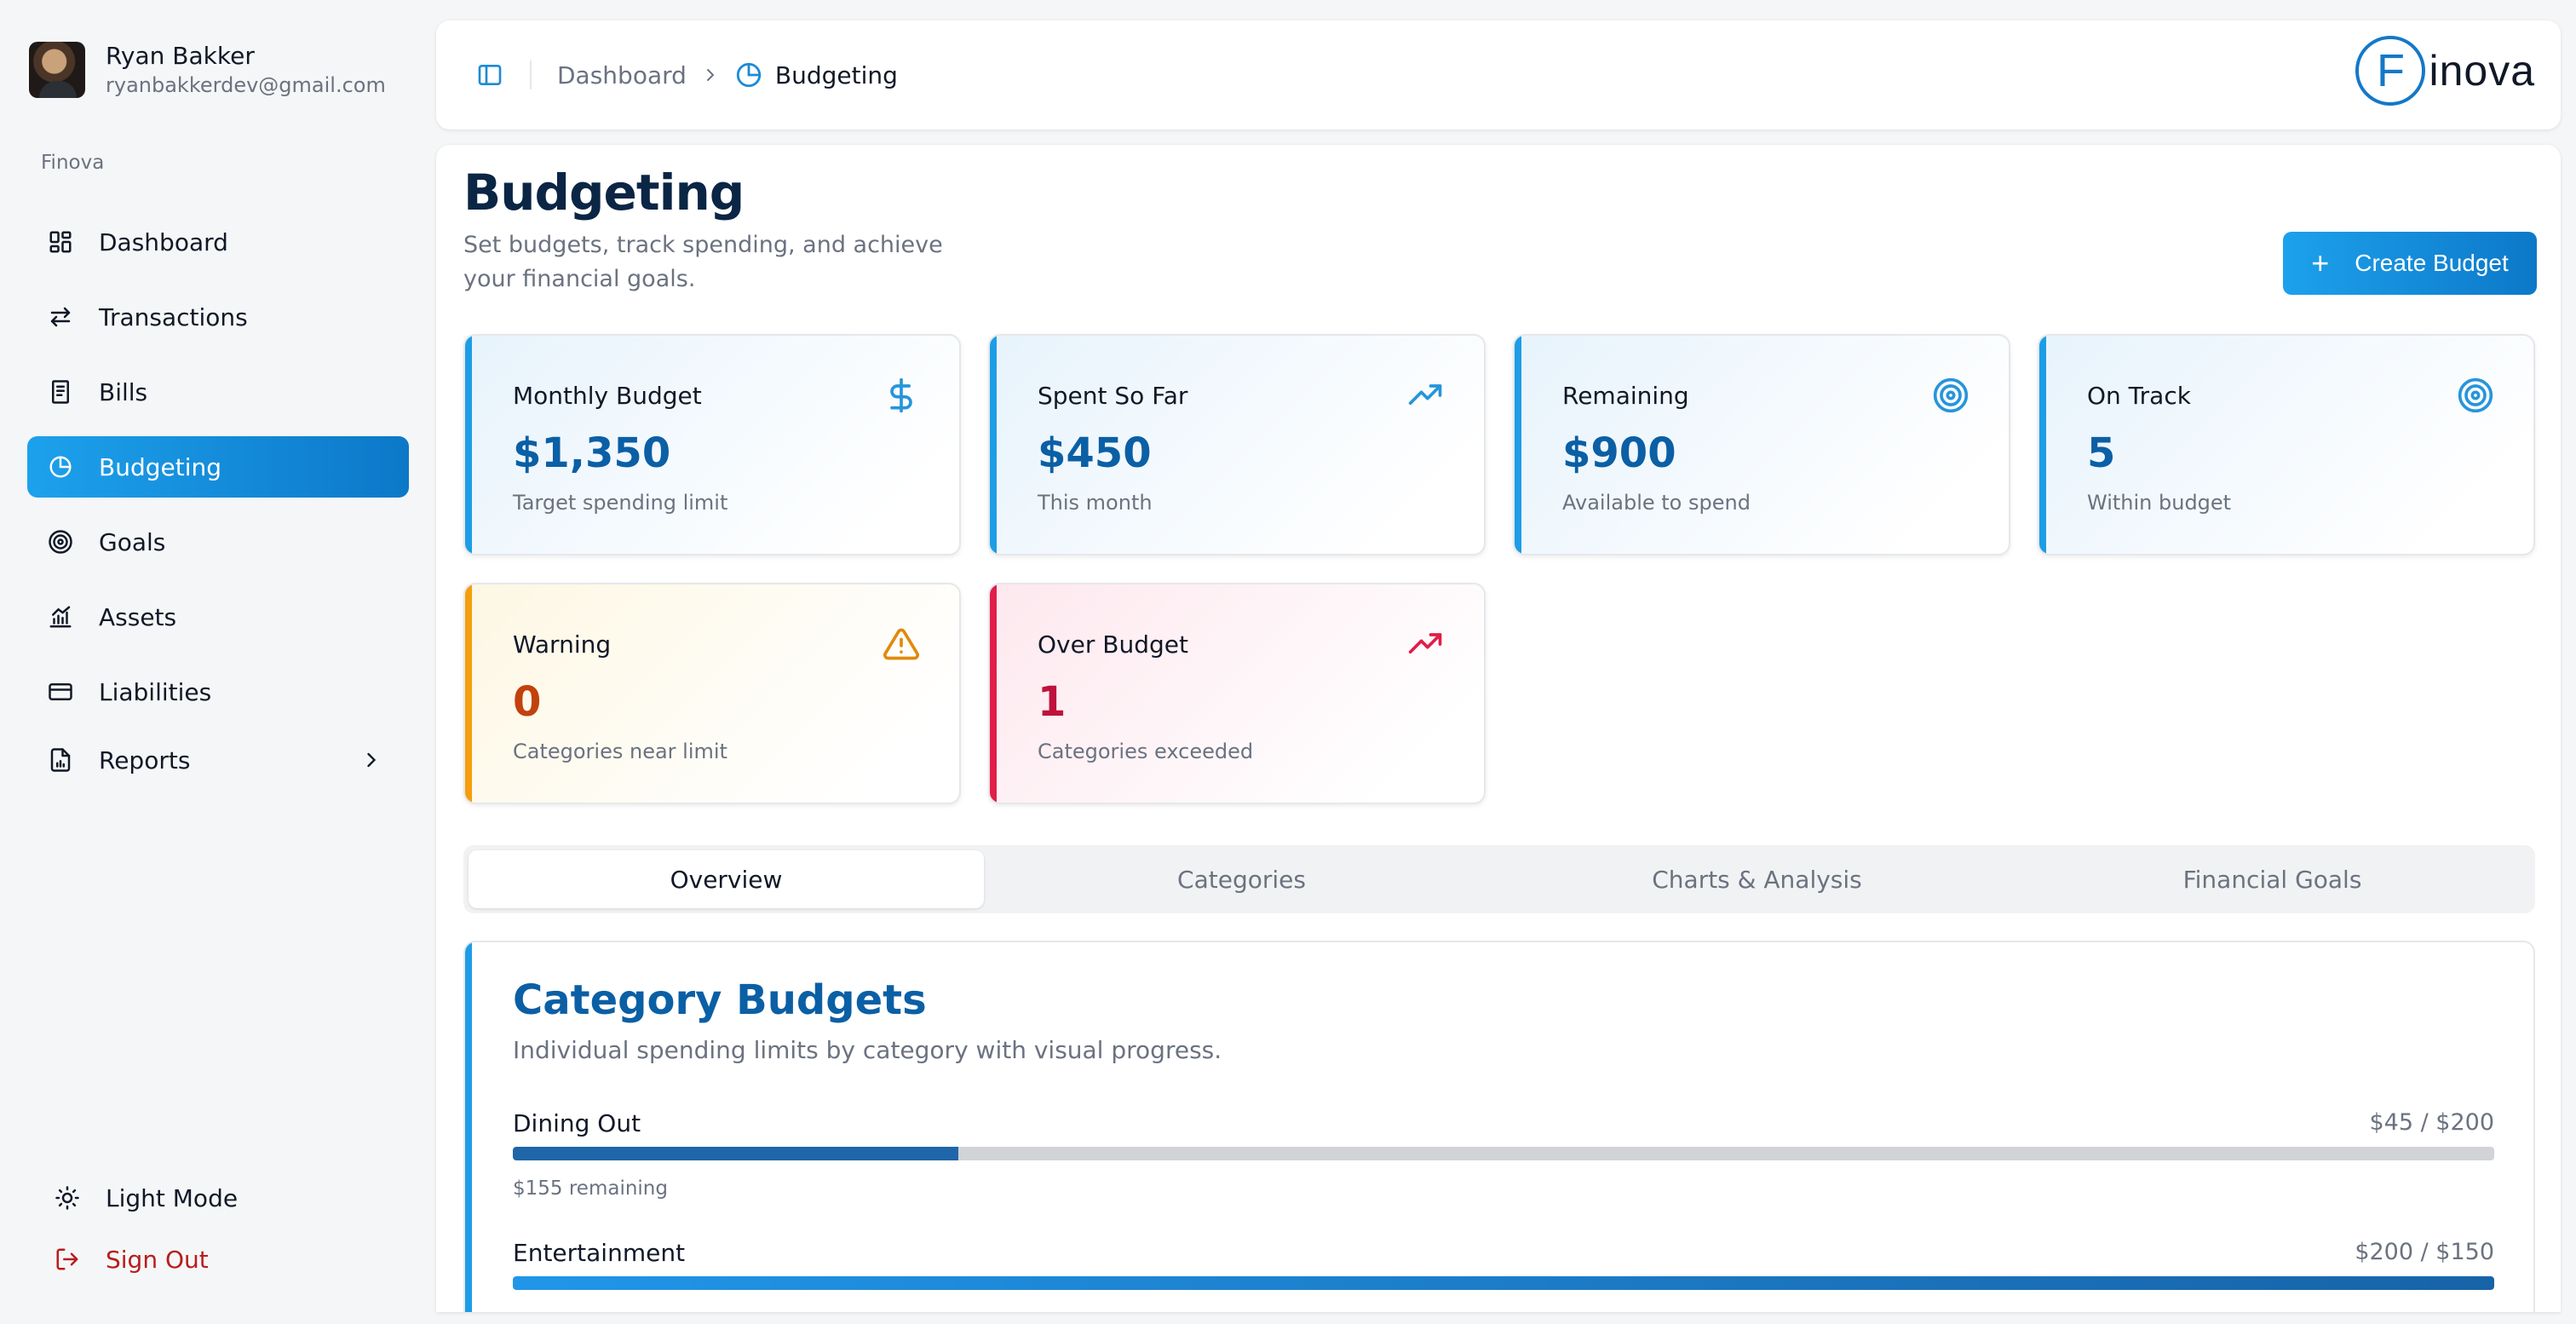 The width and height of the screenshot is (2576, 1324). I want to click on stat-card-remaining: Remaining $900 Available to spend, so click(1761, 445).